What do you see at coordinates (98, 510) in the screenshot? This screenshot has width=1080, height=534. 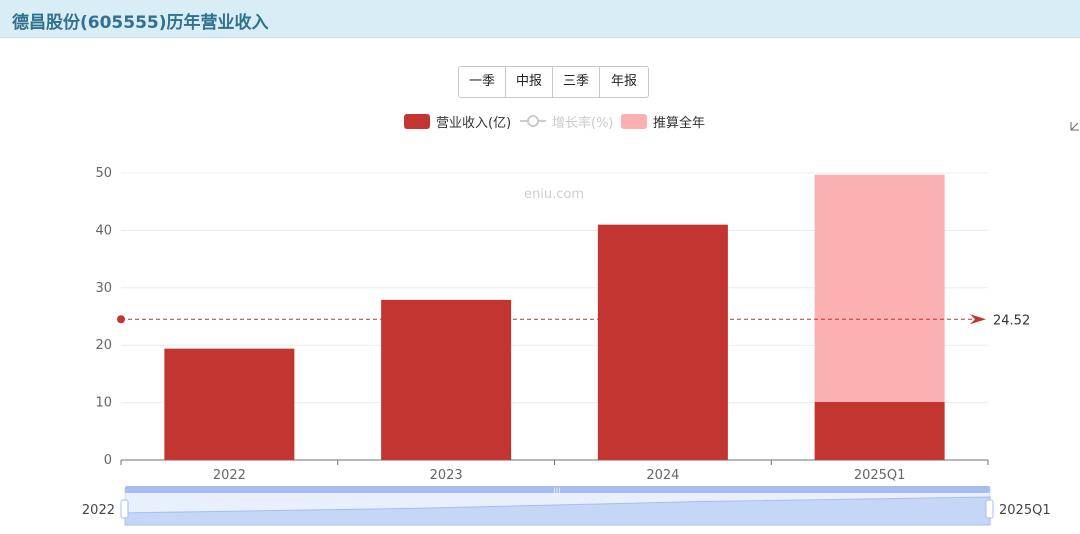 I see `zoom-start-label: 2022` at bounding box center [98, 510].